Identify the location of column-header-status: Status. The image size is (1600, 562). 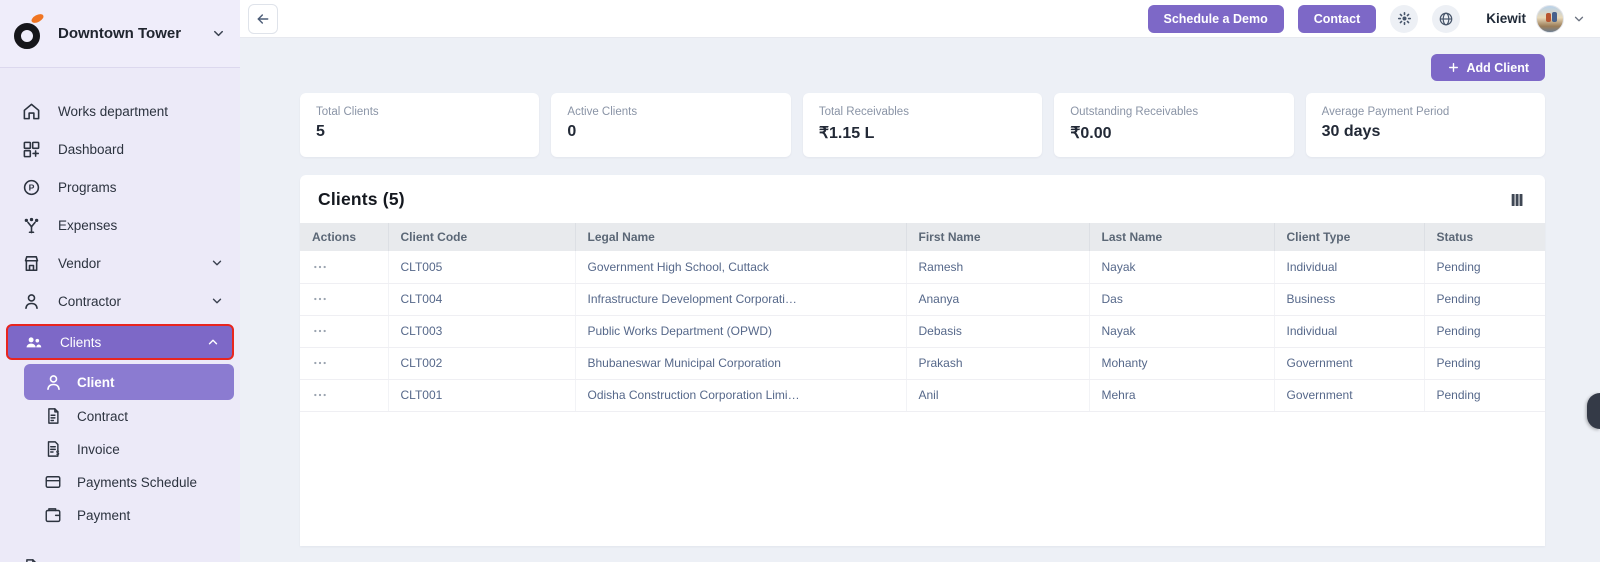
(1484, 237).